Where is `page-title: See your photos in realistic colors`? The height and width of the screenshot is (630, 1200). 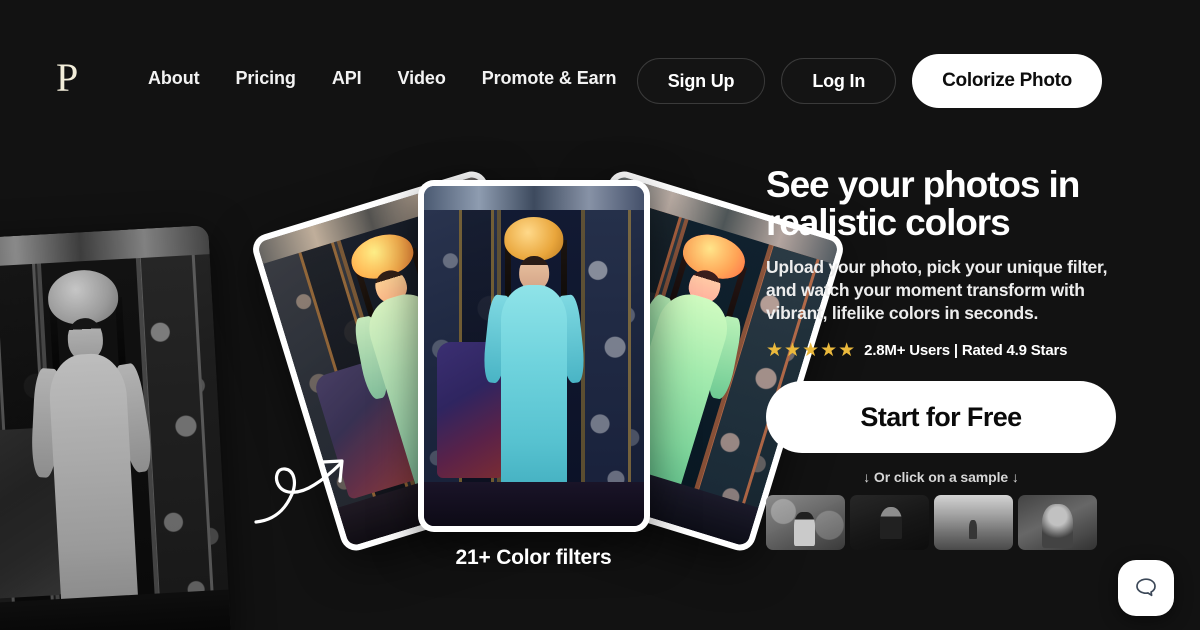 page-title: See your photos in realistic colors is located at coordinates (923, 203).